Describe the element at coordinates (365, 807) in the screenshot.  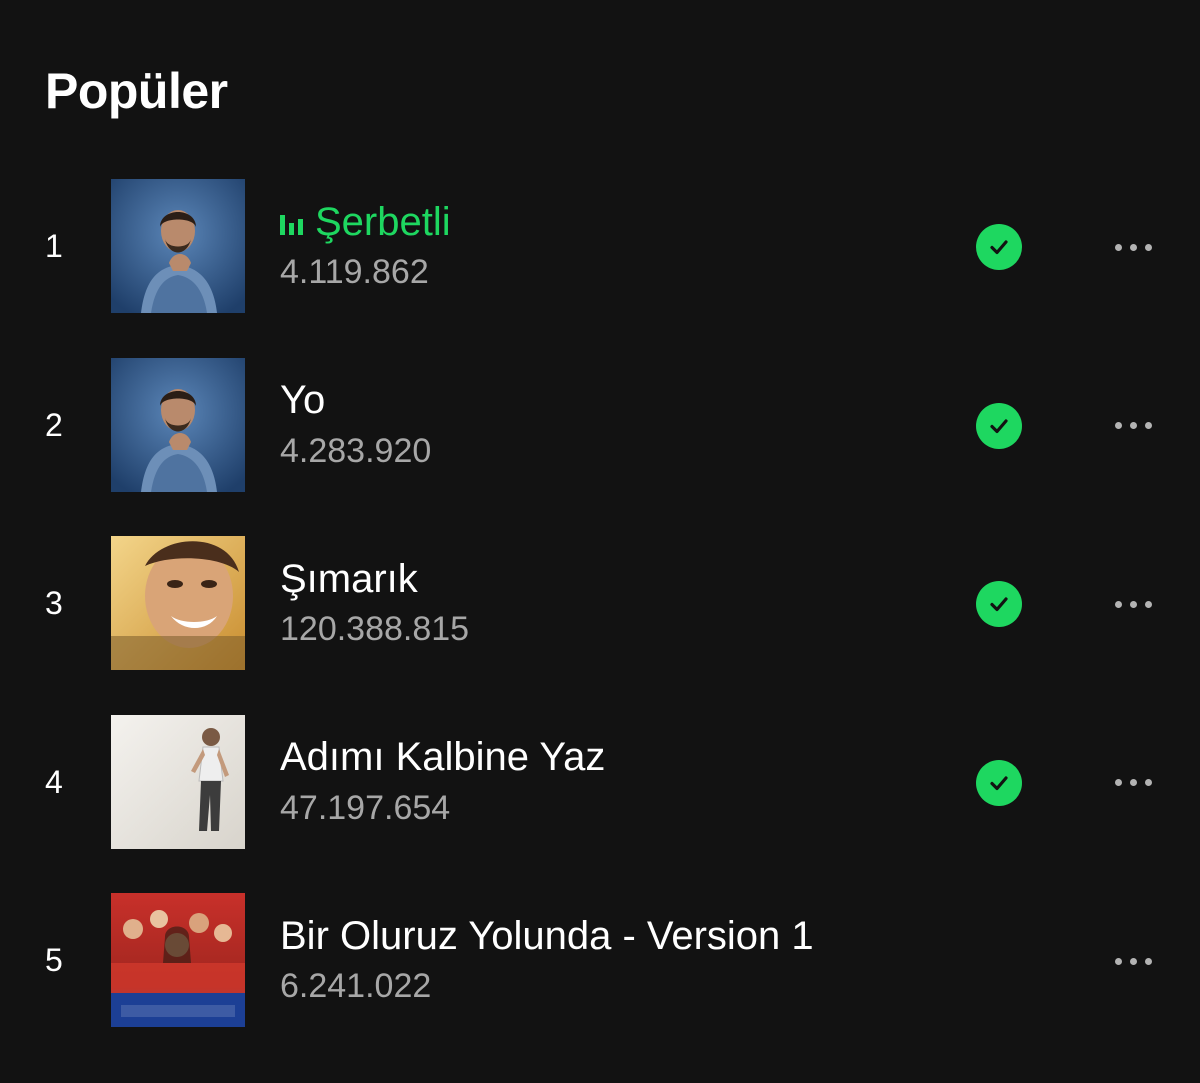
I see `play-count: 47.197.654` at that location.